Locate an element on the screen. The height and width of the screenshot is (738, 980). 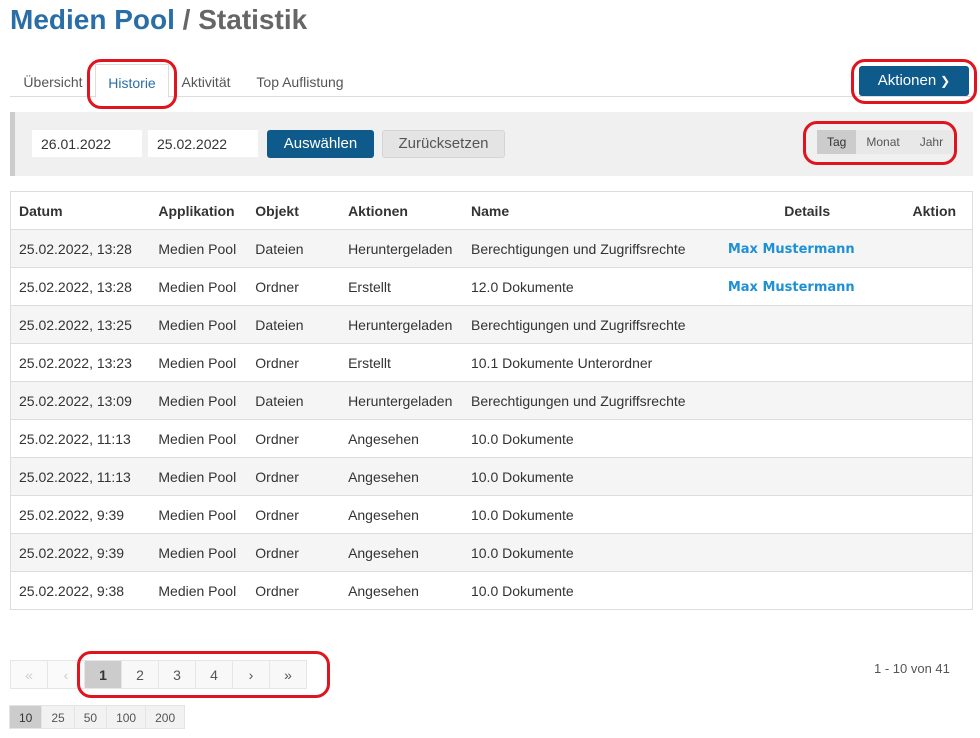
period-tag-button: Tag is located at coordinates (837, 142).